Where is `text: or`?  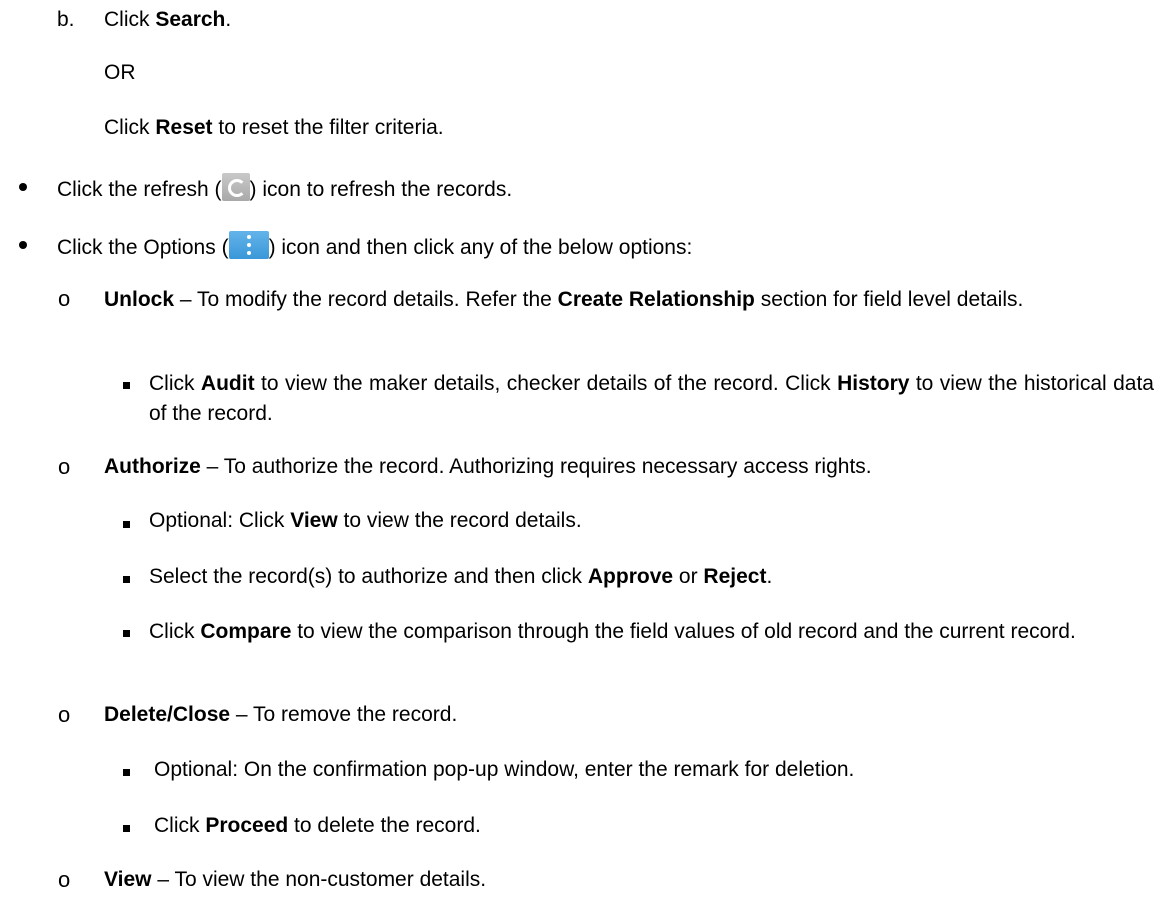
text: or is located at coordinates (688, 576).